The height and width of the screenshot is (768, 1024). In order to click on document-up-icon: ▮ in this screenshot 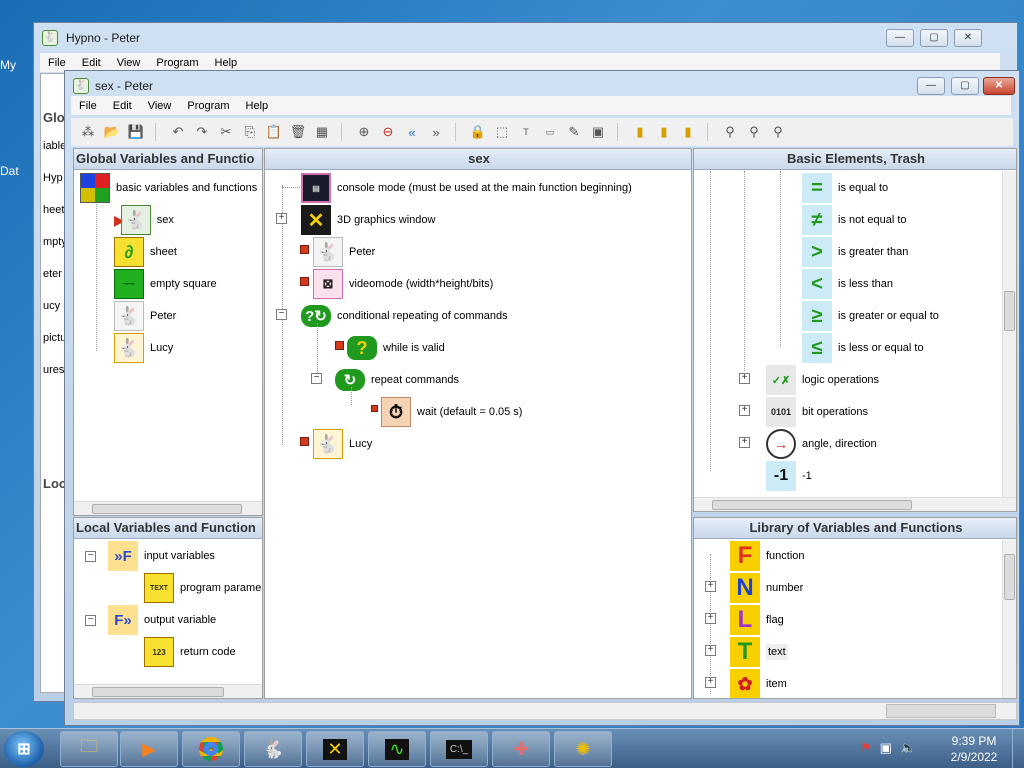, I will do `click(664, 132)`.